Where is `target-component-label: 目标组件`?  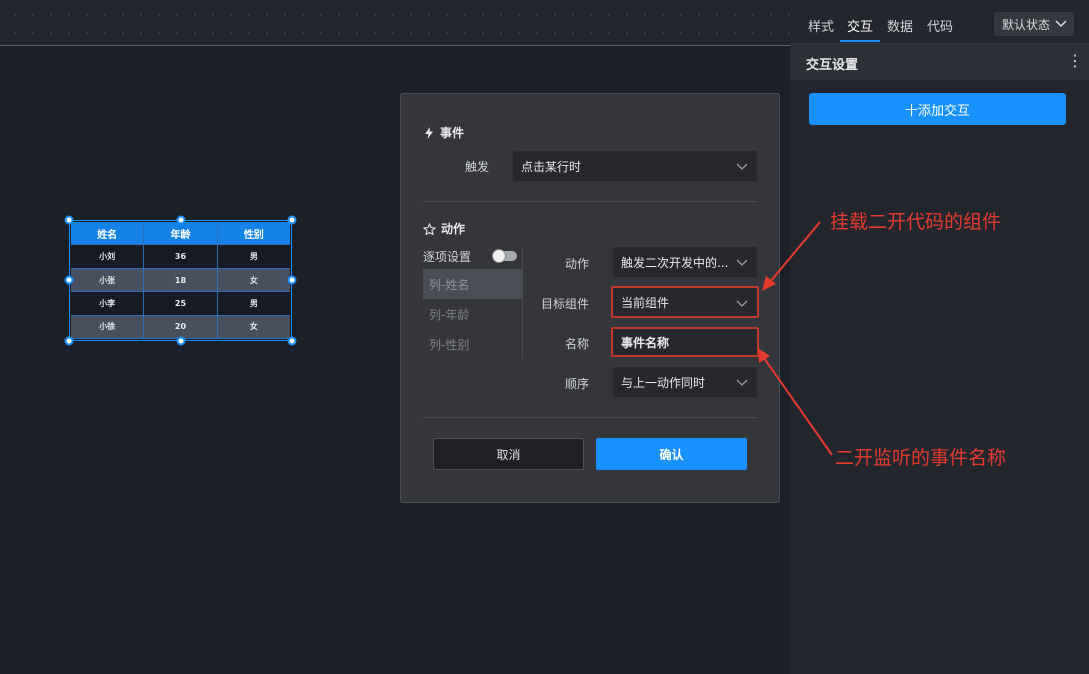 target-component-label: 目标组件 is located at coordinates (564, 304).